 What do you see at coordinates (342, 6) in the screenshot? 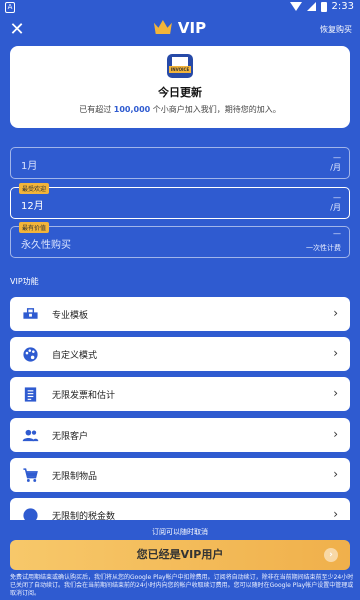
I see `status-time: 2:33` at bounding box center [342, 6].